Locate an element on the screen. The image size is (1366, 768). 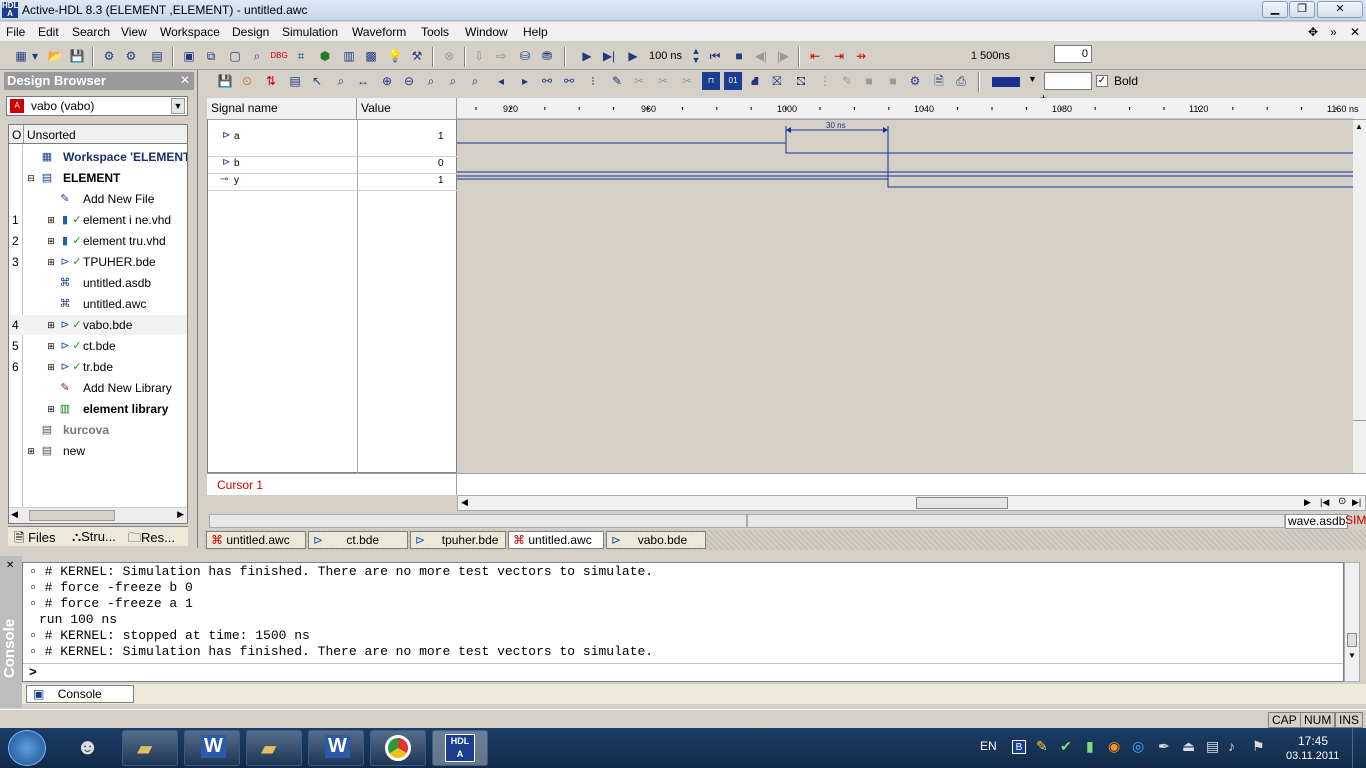
doc-tab-vabo-bde: ⊳ vabo.bde is located at coordinates (656, 540).